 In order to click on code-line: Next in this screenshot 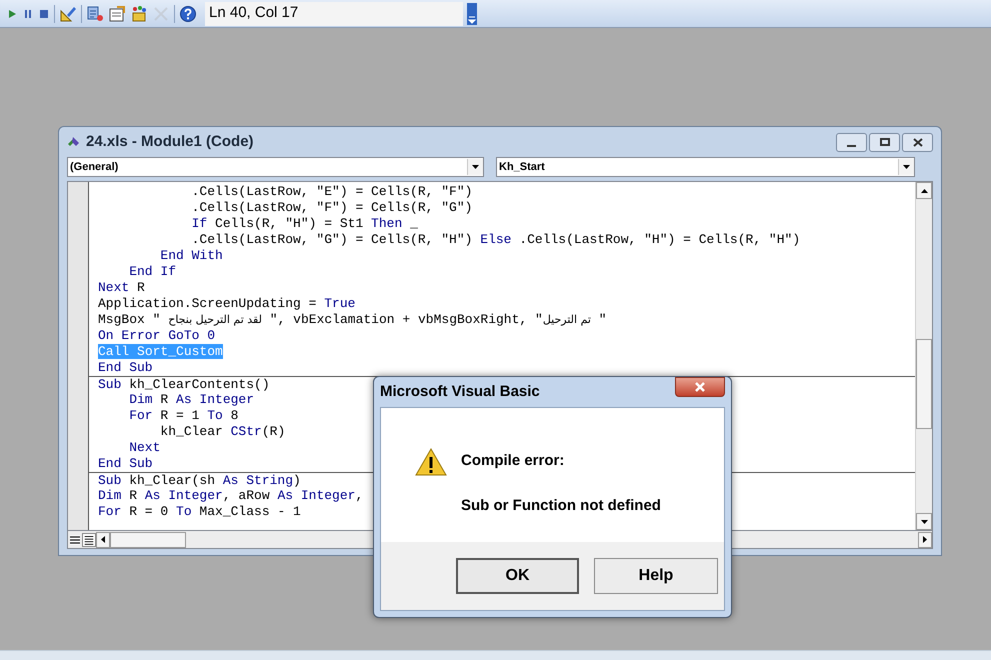, I will do `click(144, 447)`.